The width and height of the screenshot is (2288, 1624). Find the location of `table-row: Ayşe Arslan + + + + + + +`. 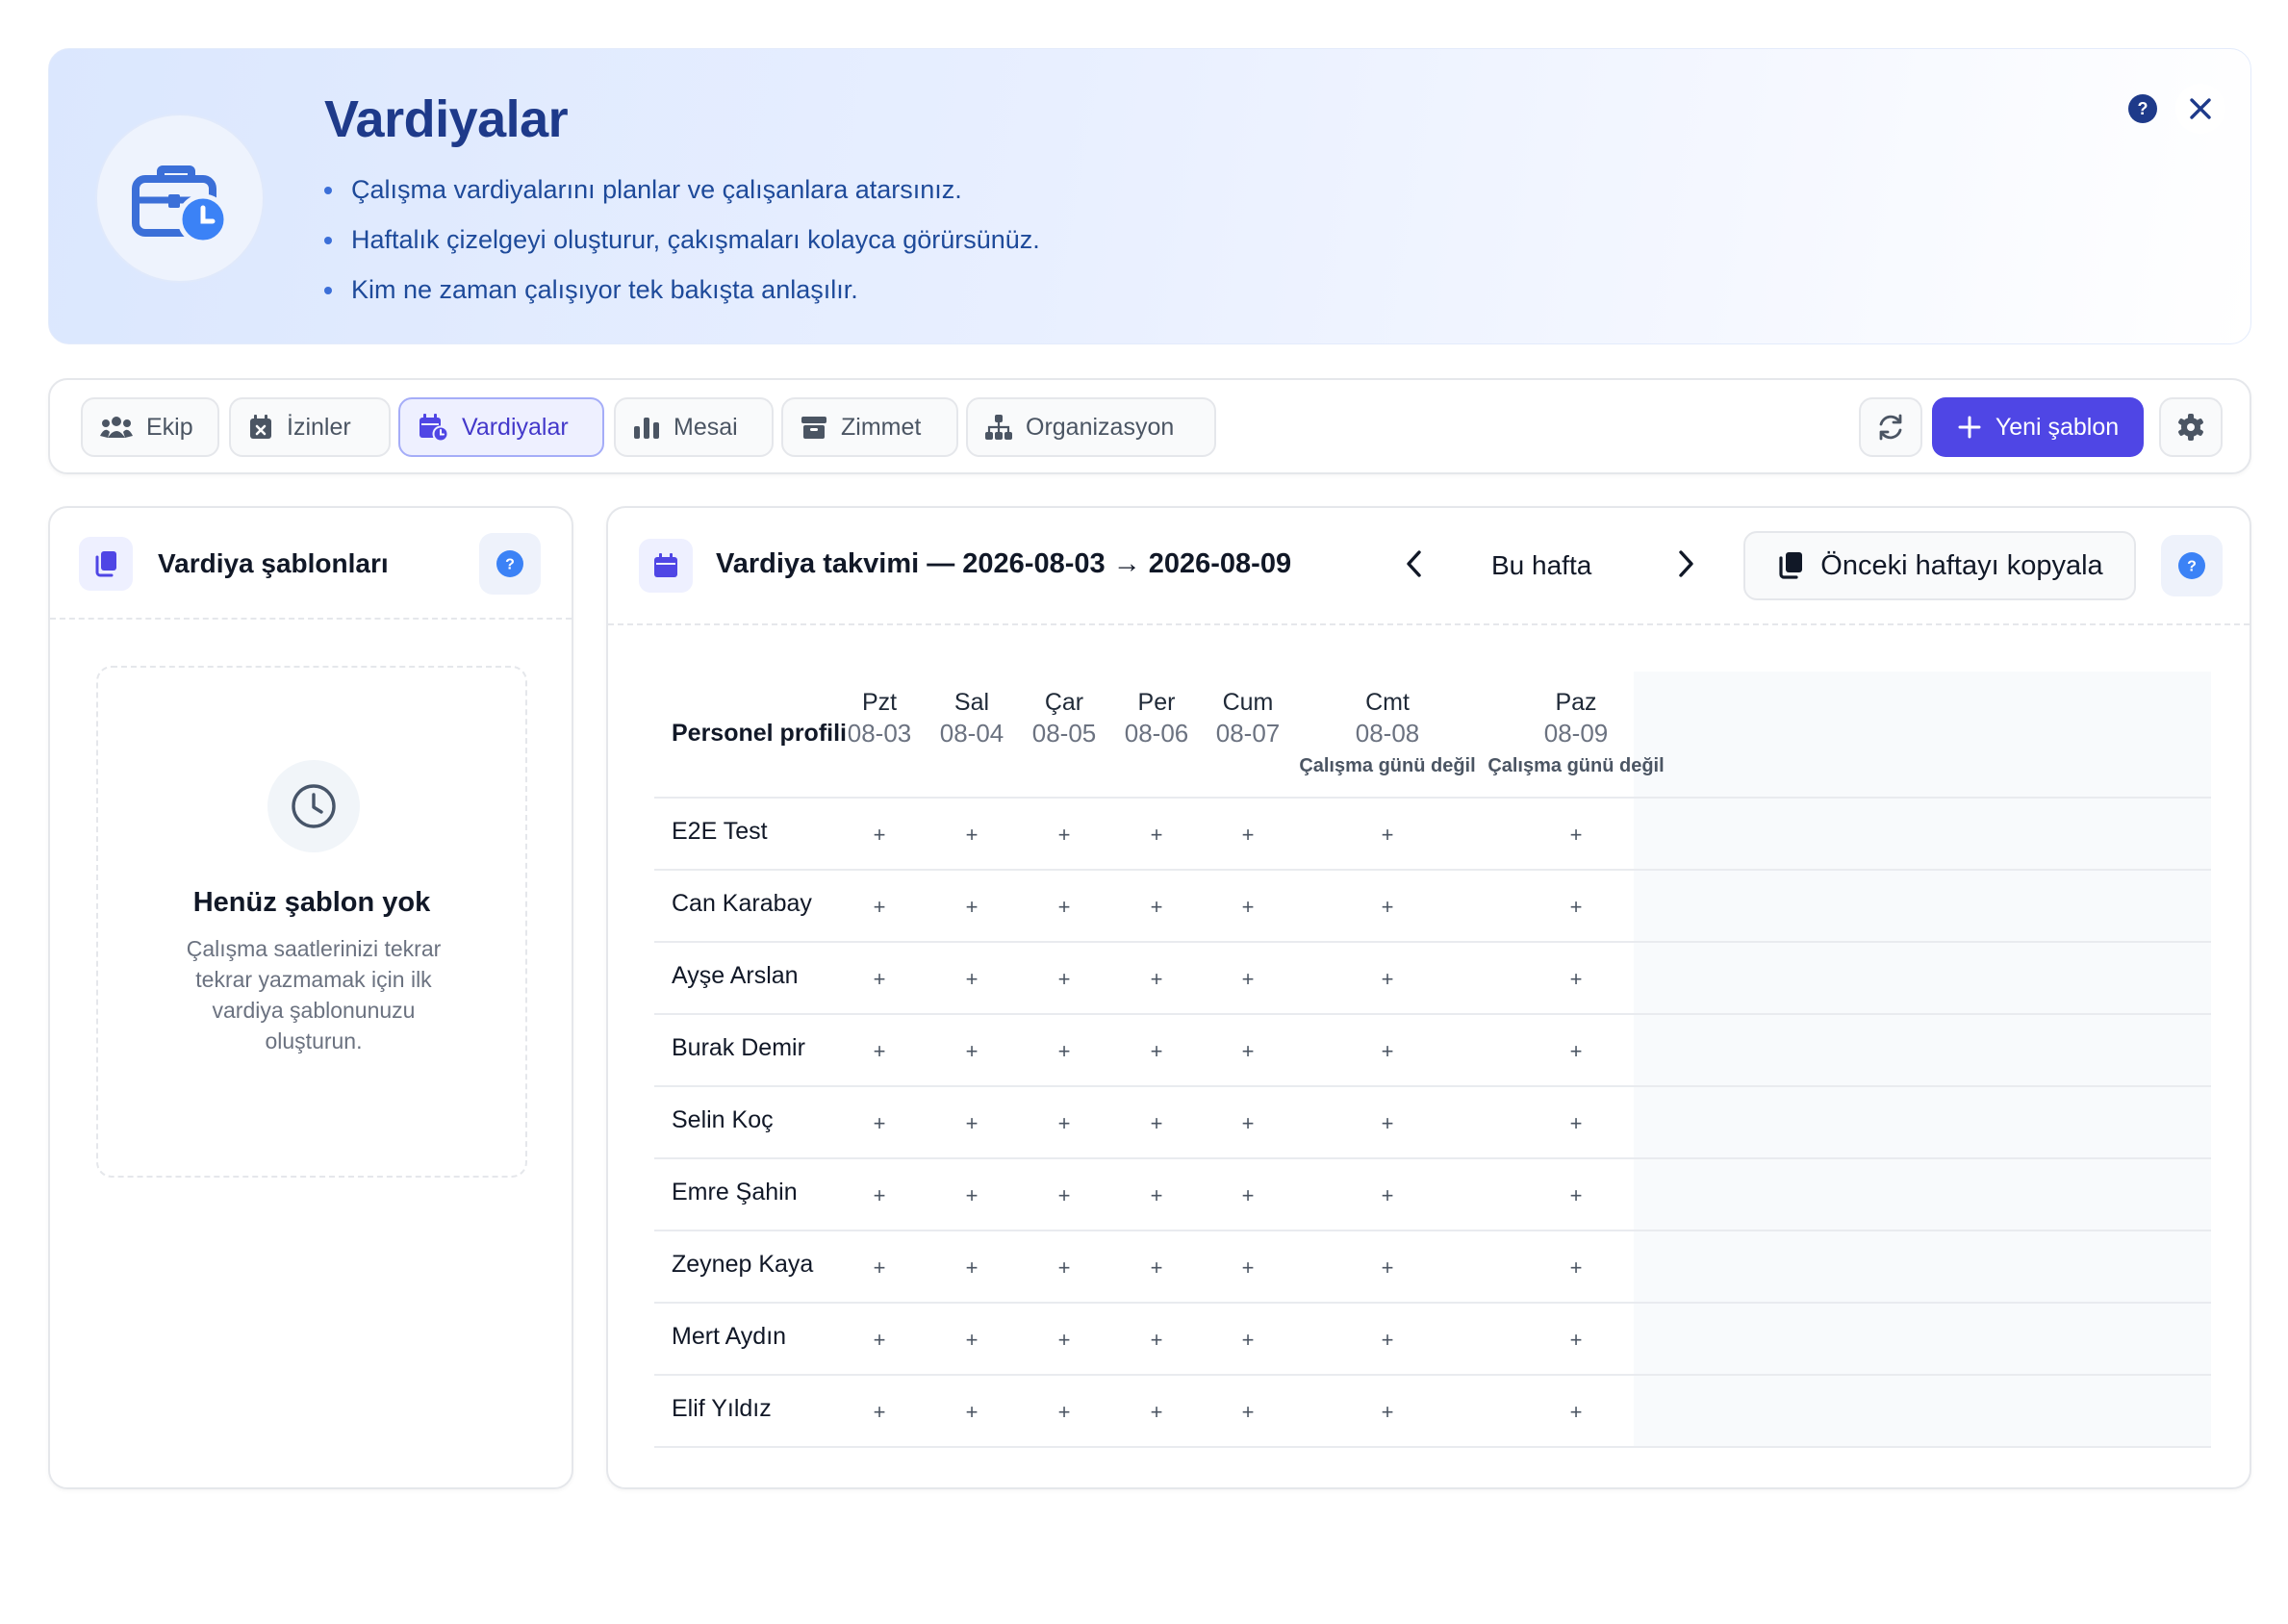

table-row: Ayşe Arslan + + + + + + + is located at coordinates (1432, 977).